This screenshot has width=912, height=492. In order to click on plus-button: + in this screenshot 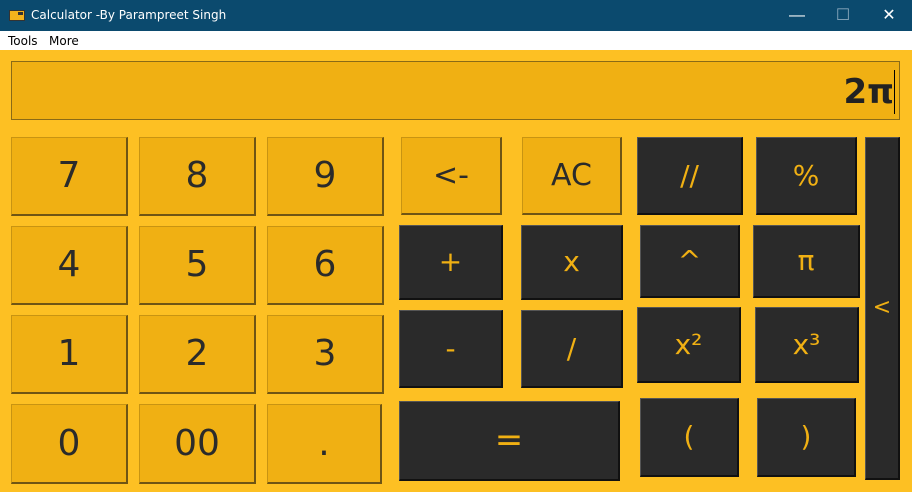, I will do `click(451, 262)`.